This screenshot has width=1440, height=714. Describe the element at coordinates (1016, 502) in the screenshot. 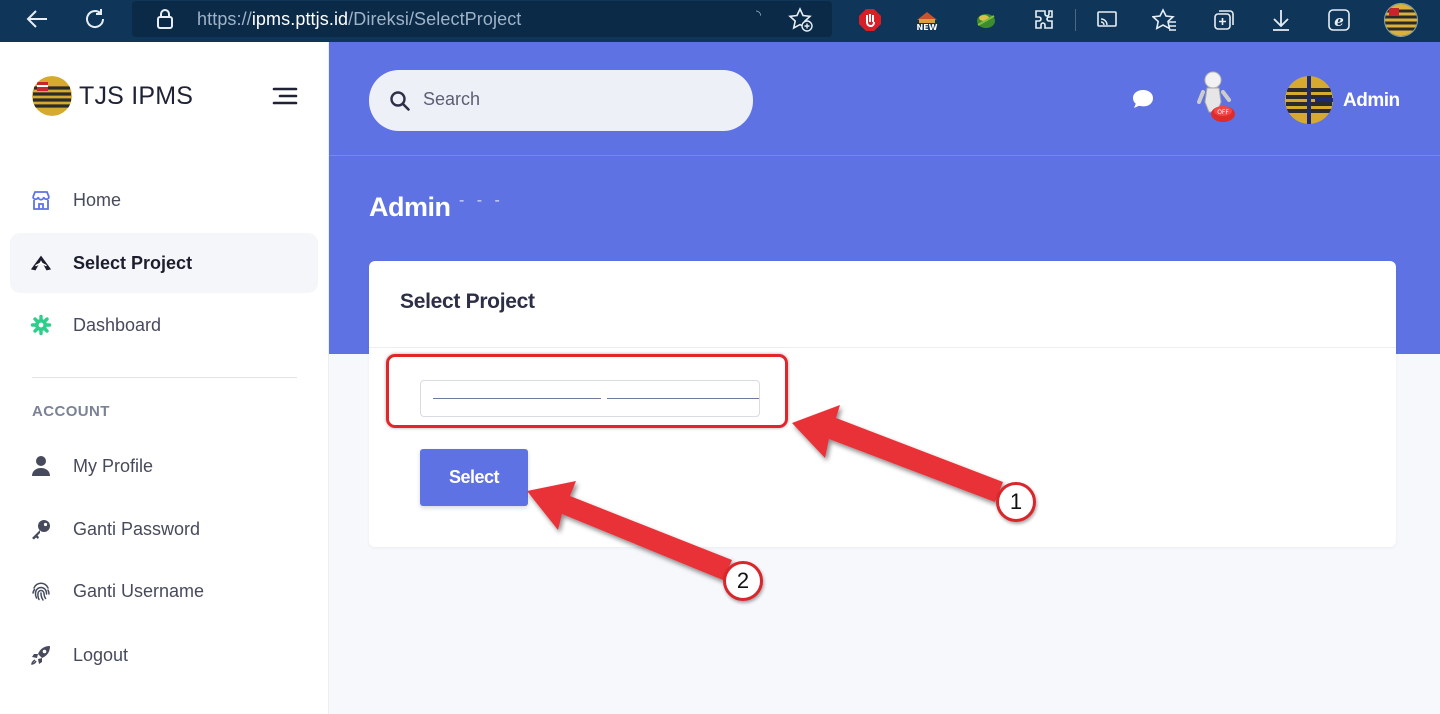

I see `annotation-callout-1: 1` at that location.